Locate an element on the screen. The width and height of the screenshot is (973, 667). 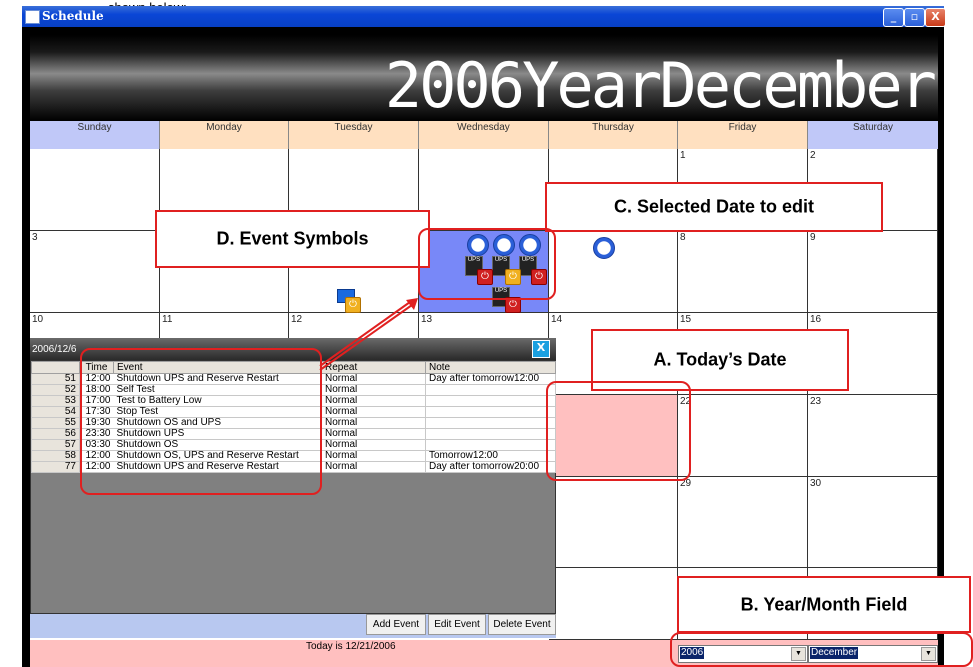
row-index: 55 is located at coordinates (55, 423).